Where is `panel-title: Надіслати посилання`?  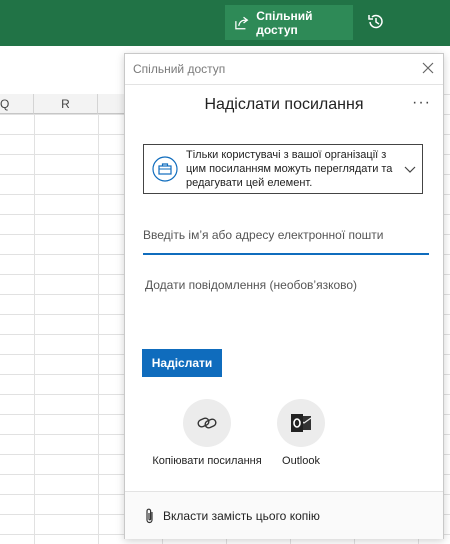 panel-title: Надіслати посилання is located at coordinates (284, 104).